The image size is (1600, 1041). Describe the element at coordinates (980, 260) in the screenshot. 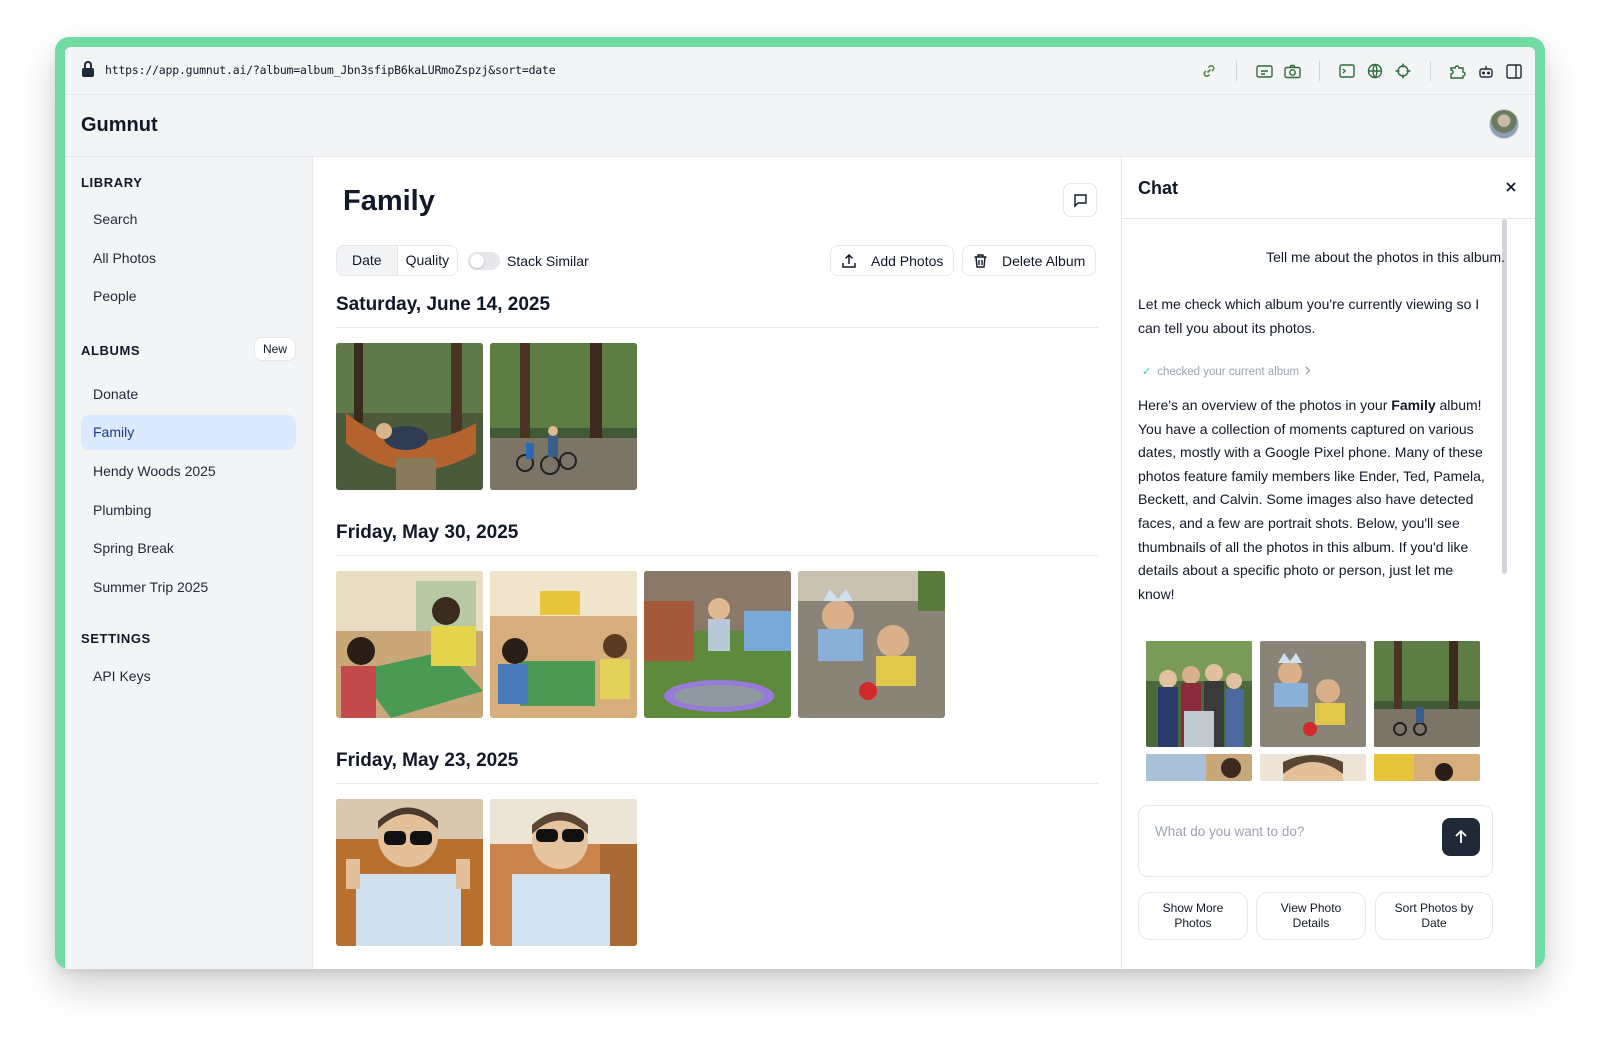

I see `trash-icon` at that location.